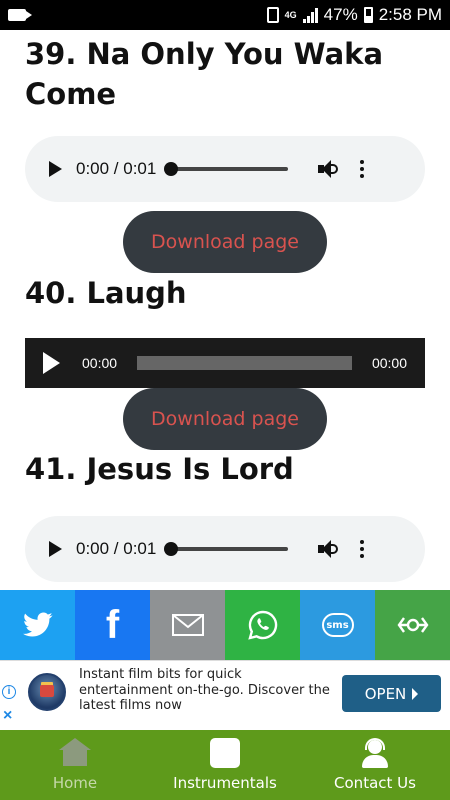  I want to click on whatsapp-share-button, so click(262, 625).